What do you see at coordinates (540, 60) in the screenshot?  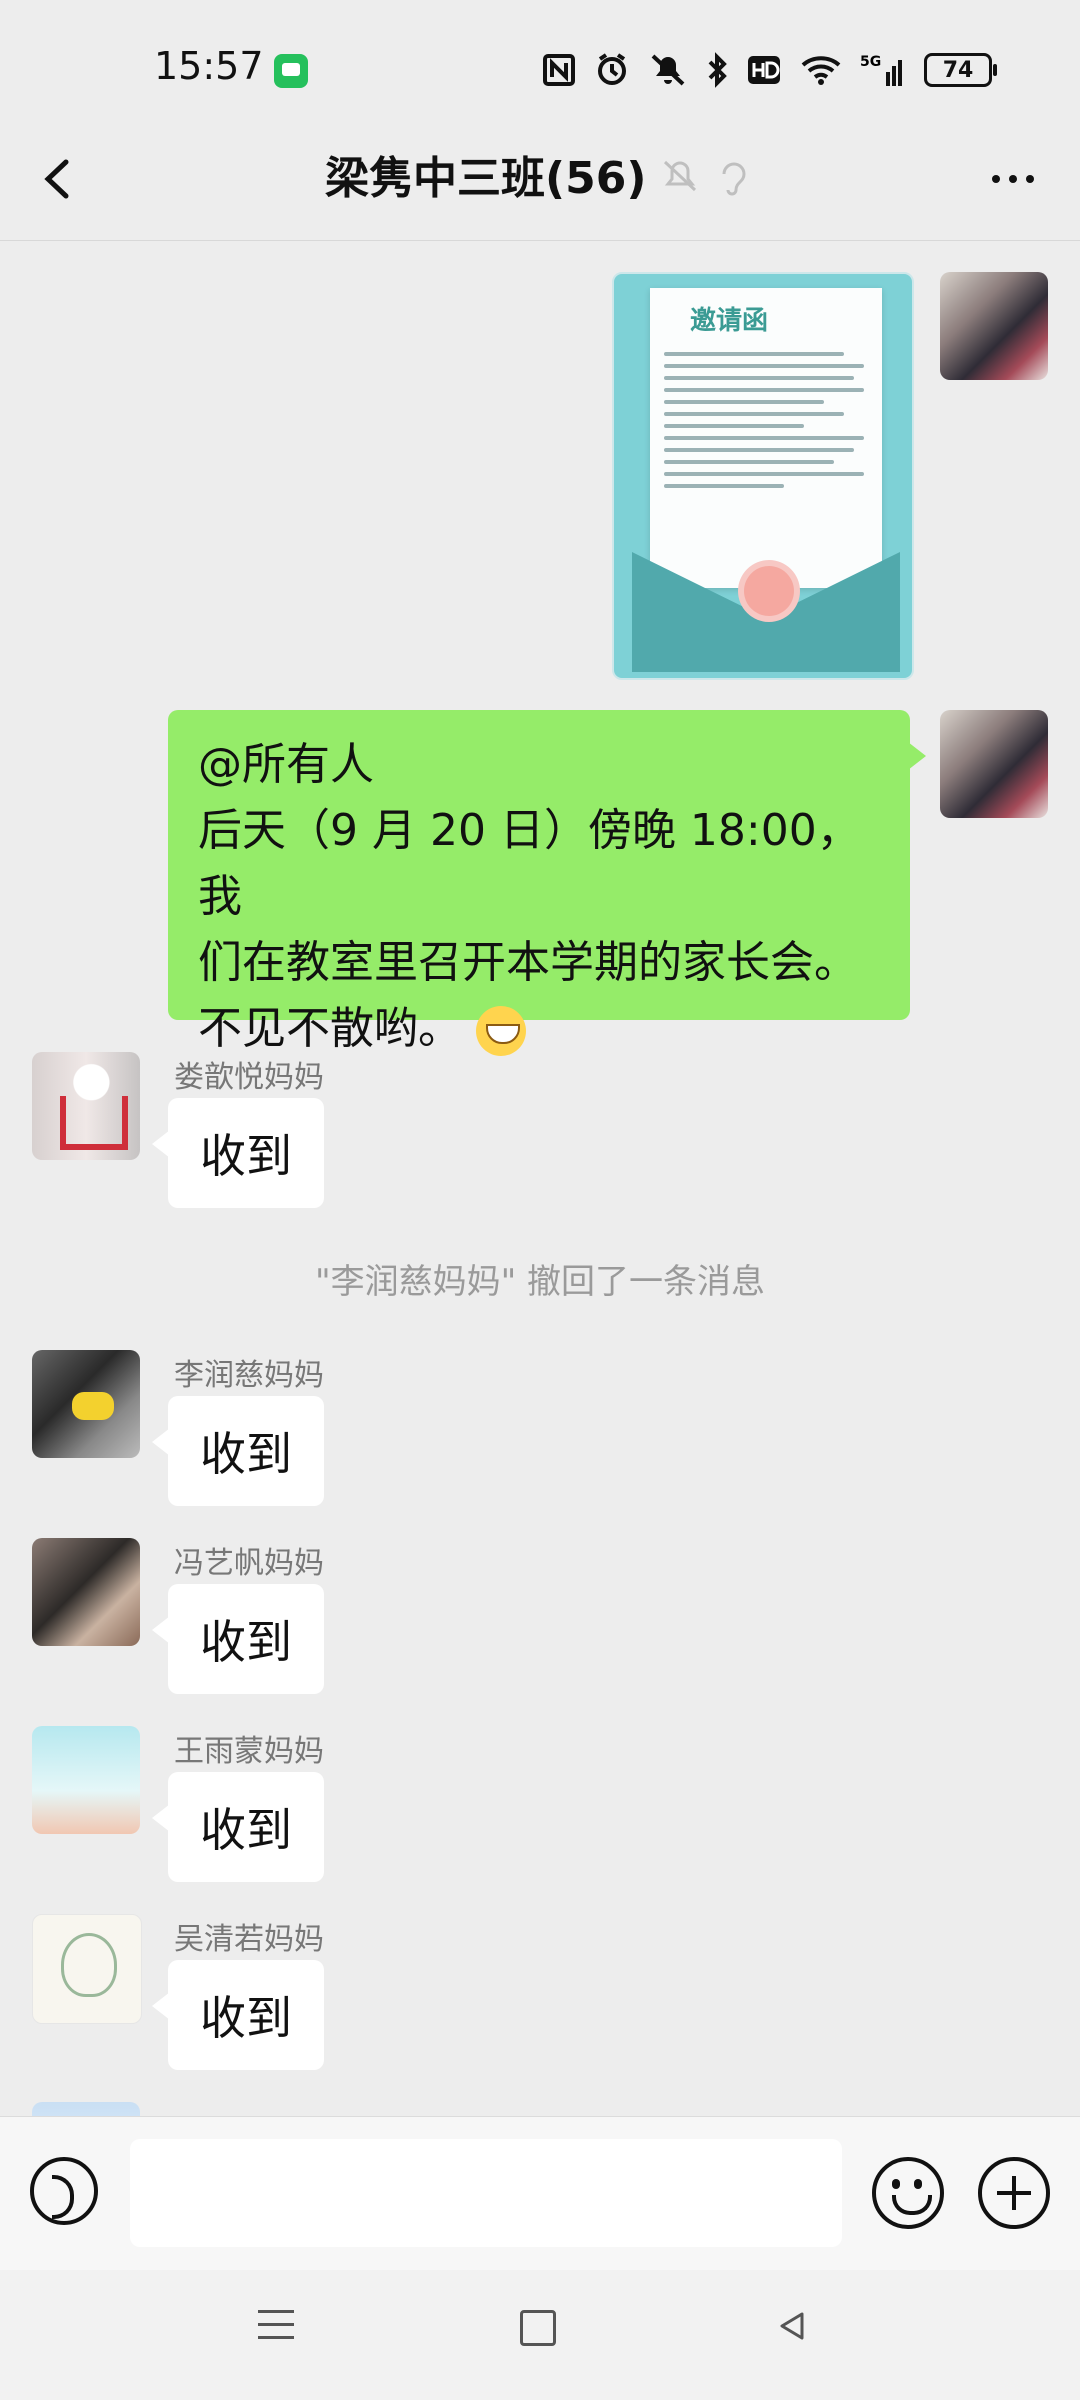 I see `status-bar: 15:57 5G 74` at bounding box center [540, 60].